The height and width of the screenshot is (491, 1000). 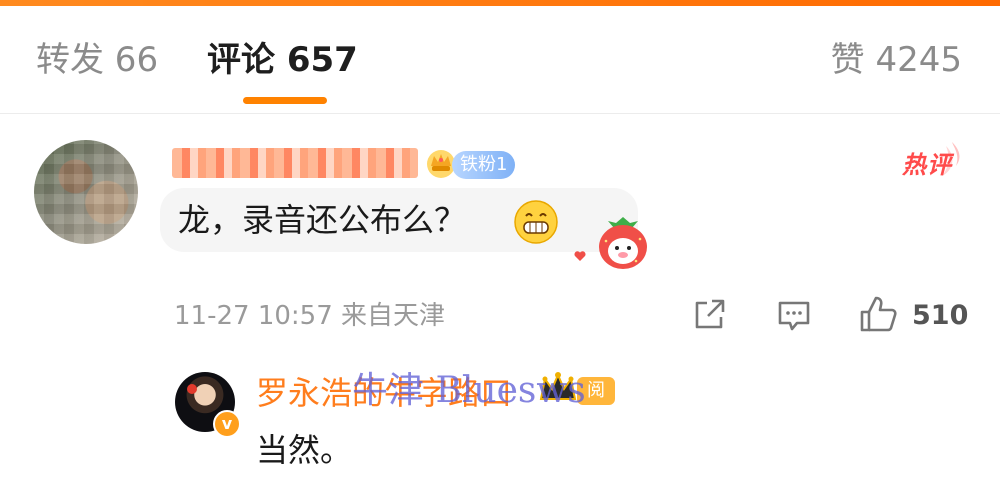 I want to click on tab-forward: 转发 66, so click(x=97, y=60).